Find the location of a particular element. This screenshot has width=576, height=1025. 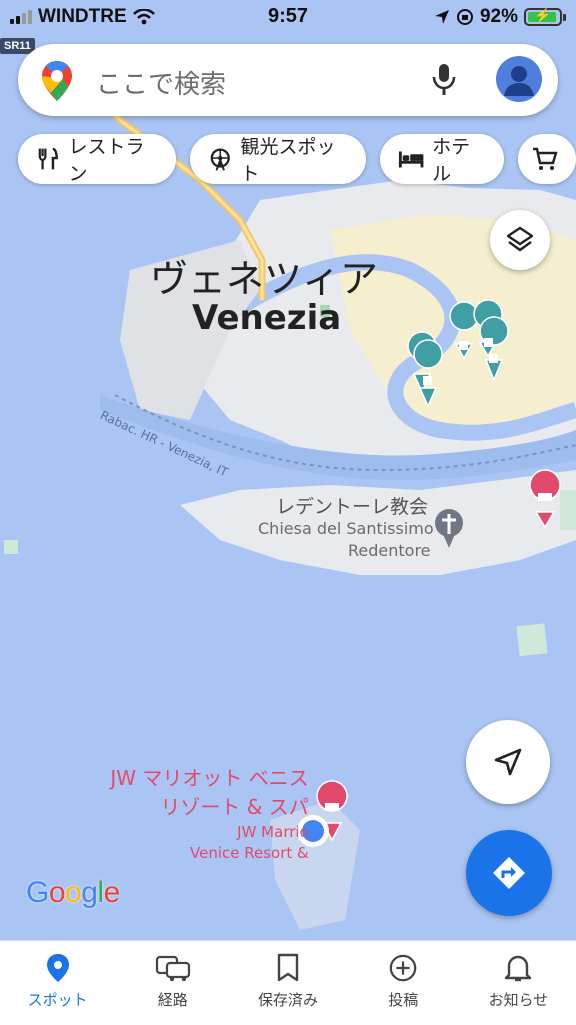

church-label: レデントーレ教会 Chiesa del Santissimo Redentore is located at coordinates (346, 529).